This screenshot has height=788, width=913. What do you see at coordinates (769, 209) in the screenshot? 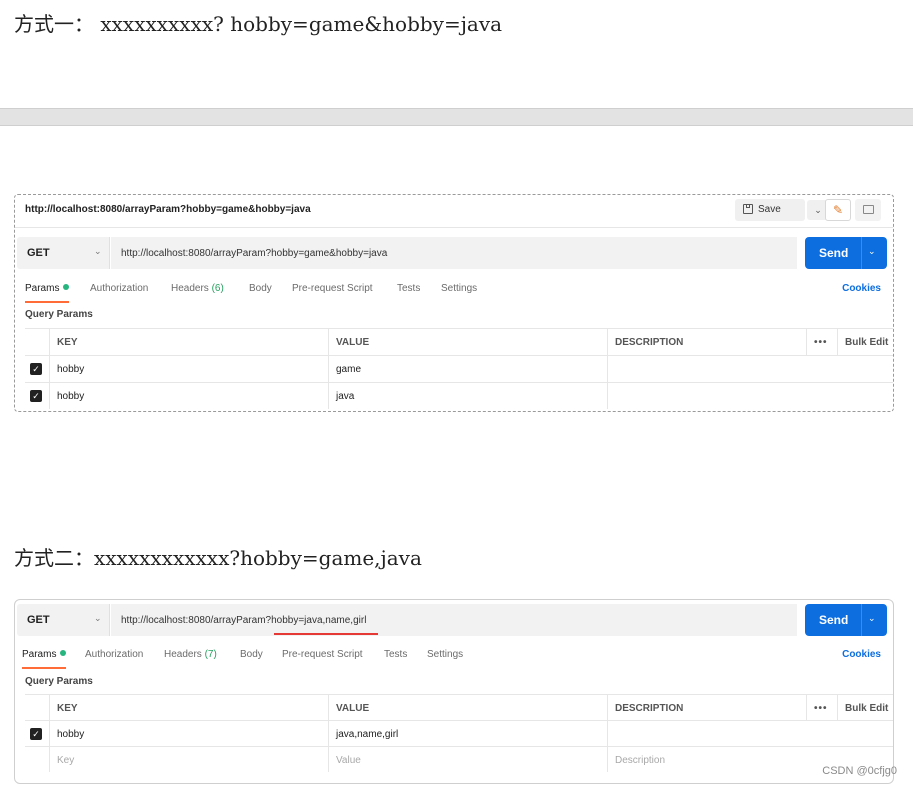
I see `save-label: Save` at bounding box center [769, 209].